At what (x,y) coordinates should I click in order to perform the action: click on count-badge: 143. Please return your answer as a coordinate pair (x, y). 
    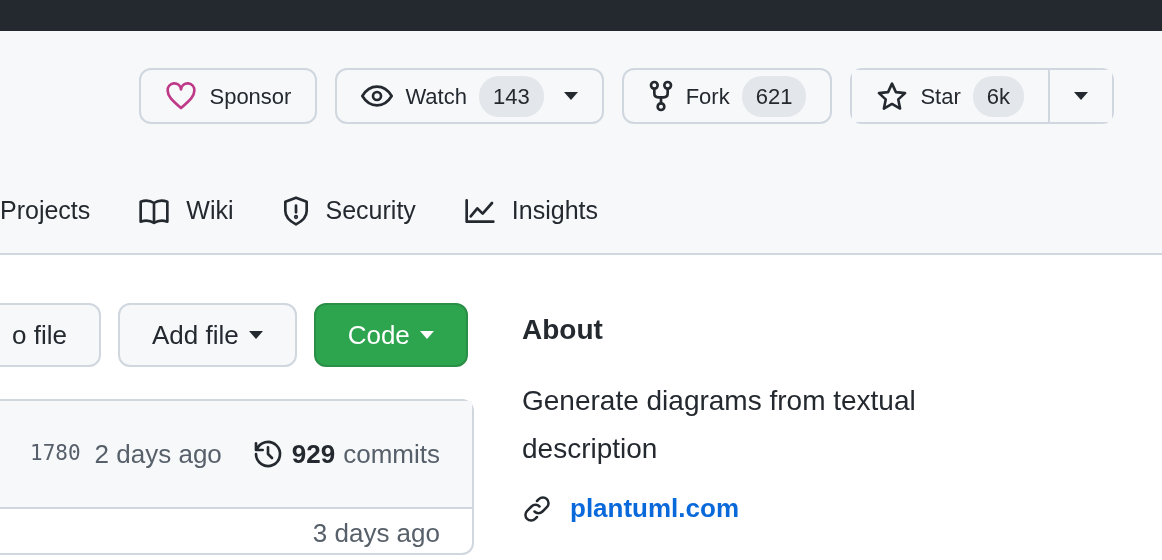
    Looking at the image, I should click on (511, 96).